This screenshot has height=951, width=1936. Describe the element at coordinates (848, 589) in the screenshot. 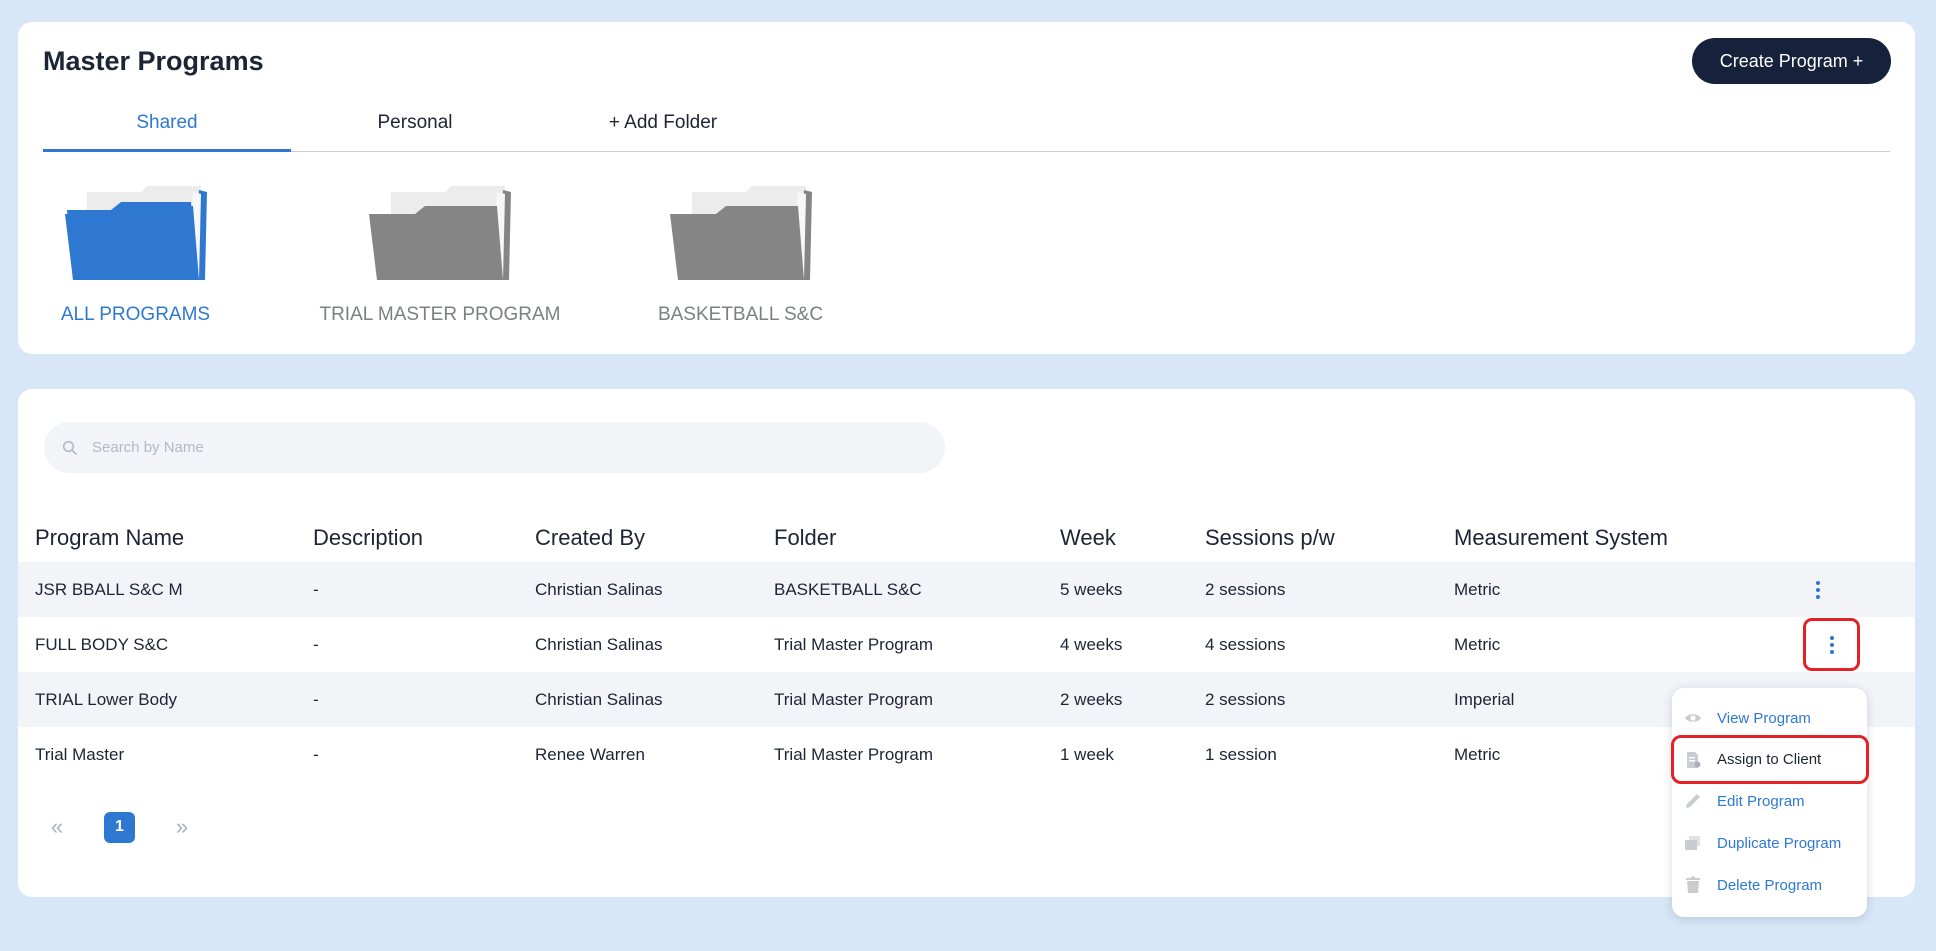

I see `cell-folder: BASKETBALL S&C` at that location.